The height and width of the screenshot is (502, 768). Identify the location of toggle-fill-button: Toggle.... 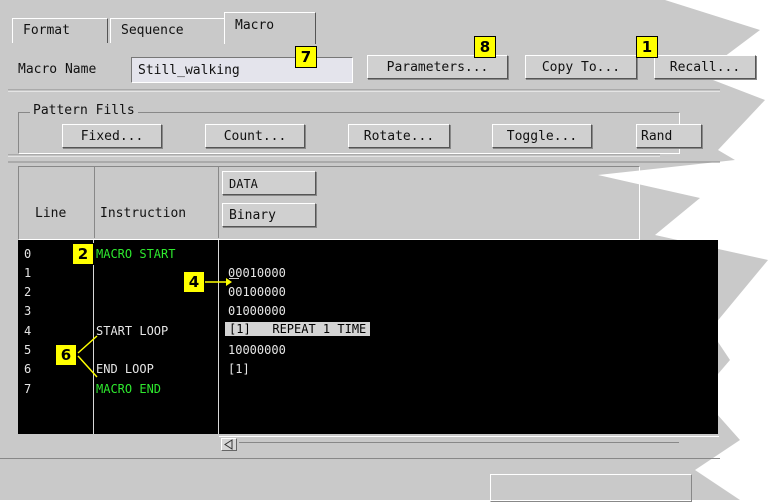
(542, 136).